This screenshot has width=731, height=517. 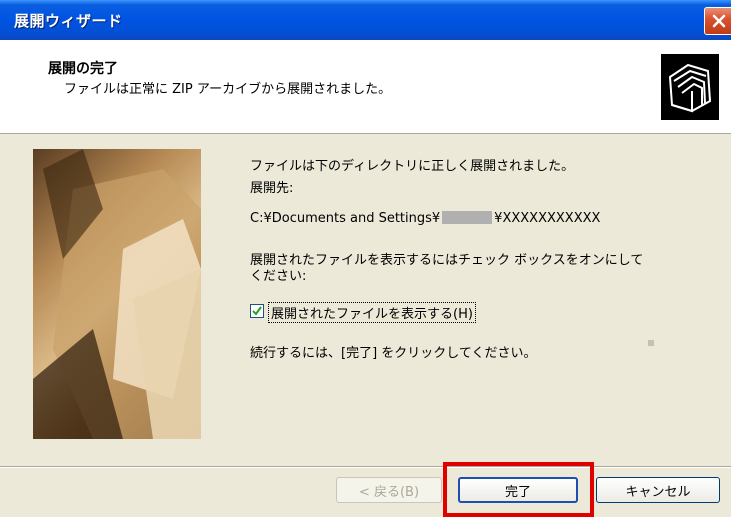 What do you see at coordinates (365, 467) in the screenshot?
I see `footer-divider-highlight` at bounding box center [365, 467].